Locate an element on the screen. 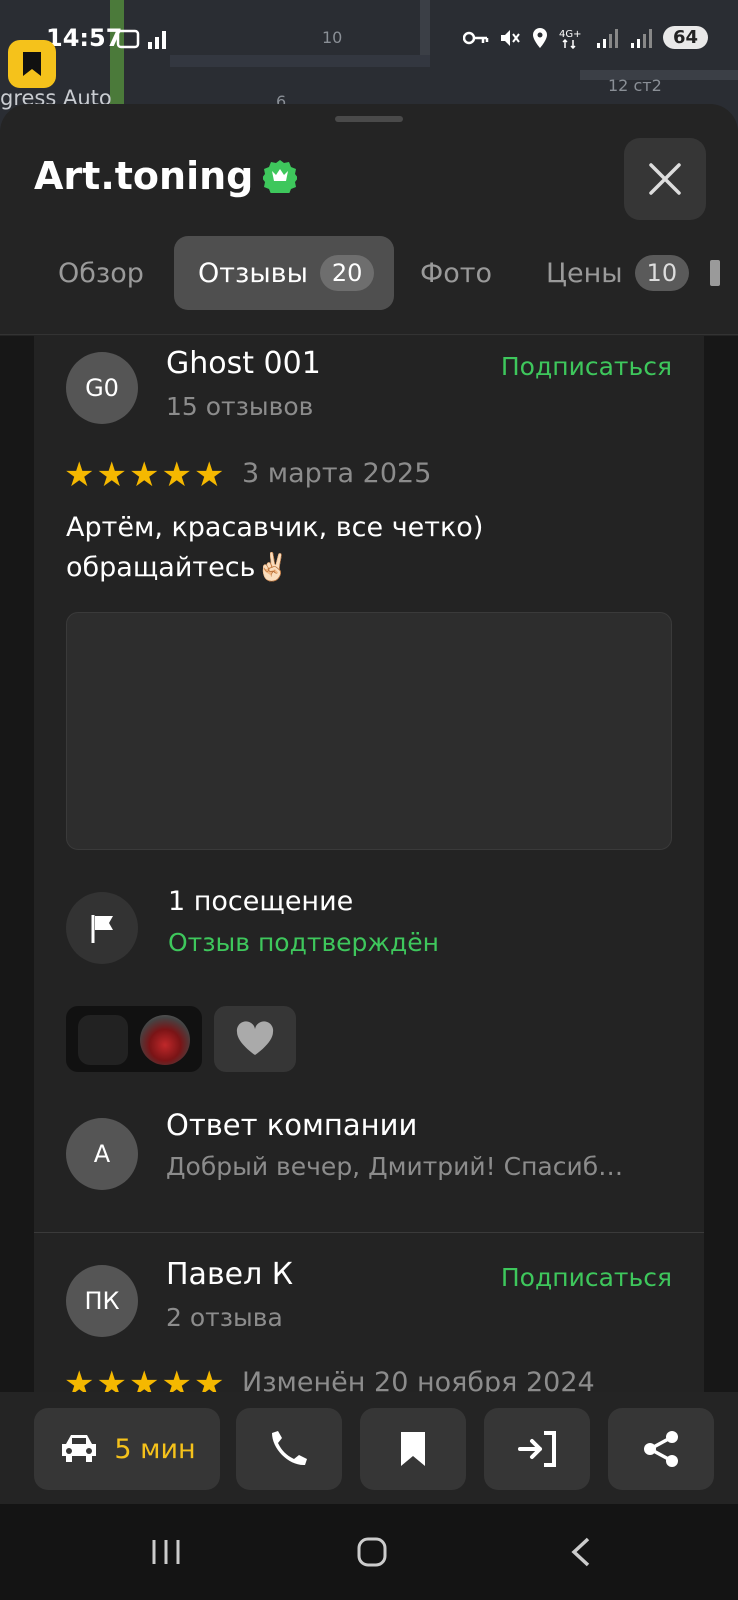 This screenshot has width=738, height=1600. tab-reviews: Отзывы 20 is located at coordinates (284, 273).